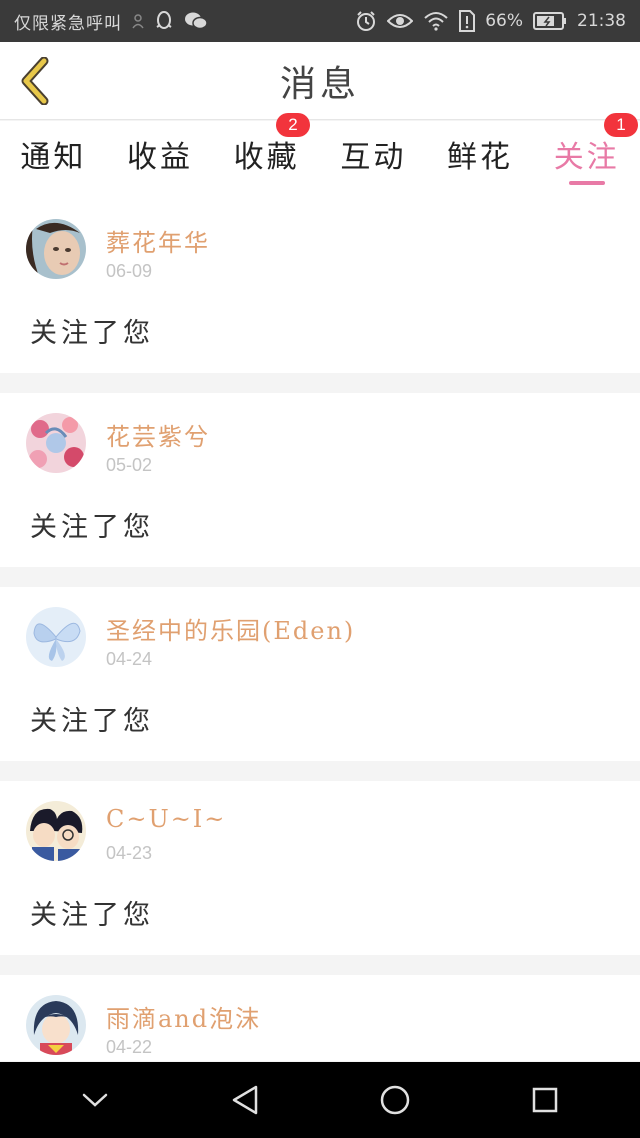 Image resolution: width=640 pixels, height=1138 pixels. I want to click on tab-label: 互动, so click(373, 157).